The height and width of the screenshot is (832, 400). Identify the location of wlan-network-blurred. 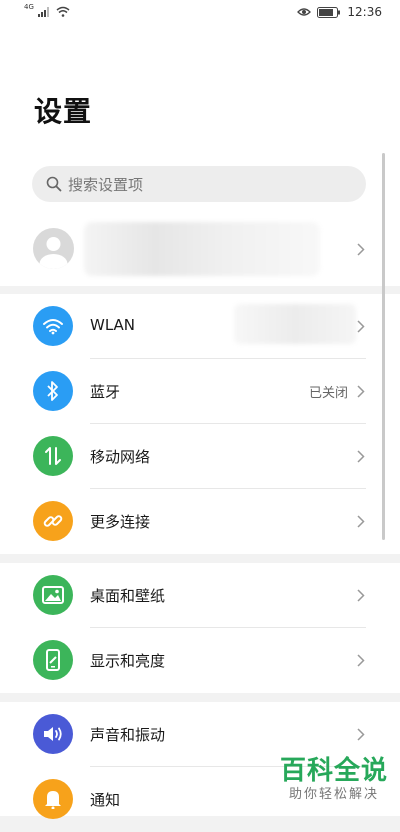
(295, 324).